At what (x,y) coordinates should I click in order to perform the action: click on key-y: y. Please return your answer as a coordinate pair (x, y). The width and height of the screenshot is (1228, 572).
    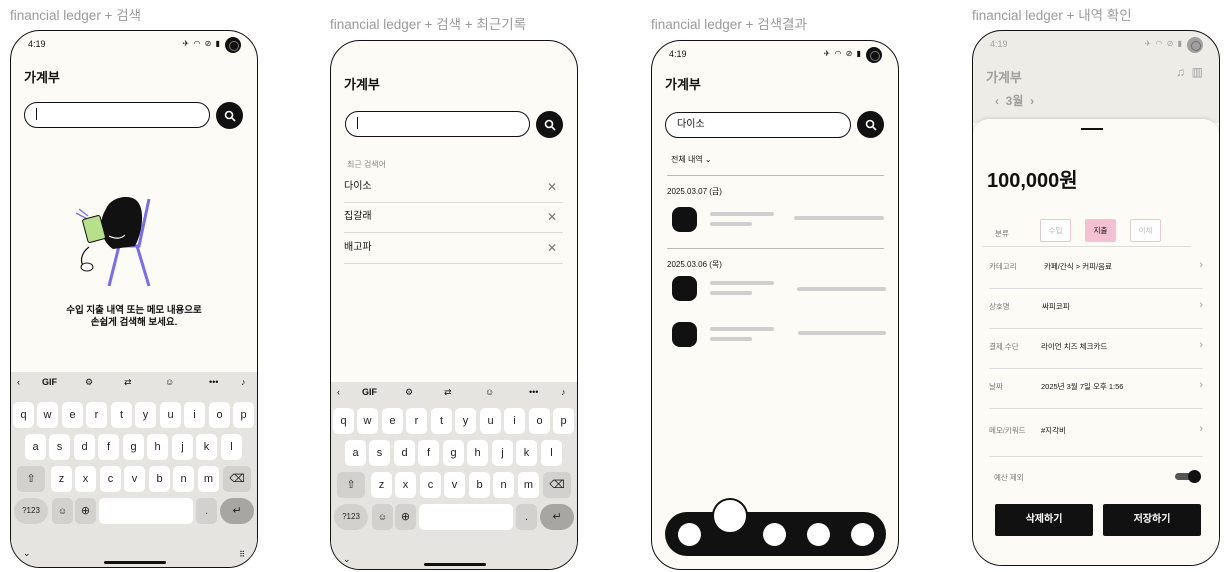
    Looking at the image, I should click on (145, 415).